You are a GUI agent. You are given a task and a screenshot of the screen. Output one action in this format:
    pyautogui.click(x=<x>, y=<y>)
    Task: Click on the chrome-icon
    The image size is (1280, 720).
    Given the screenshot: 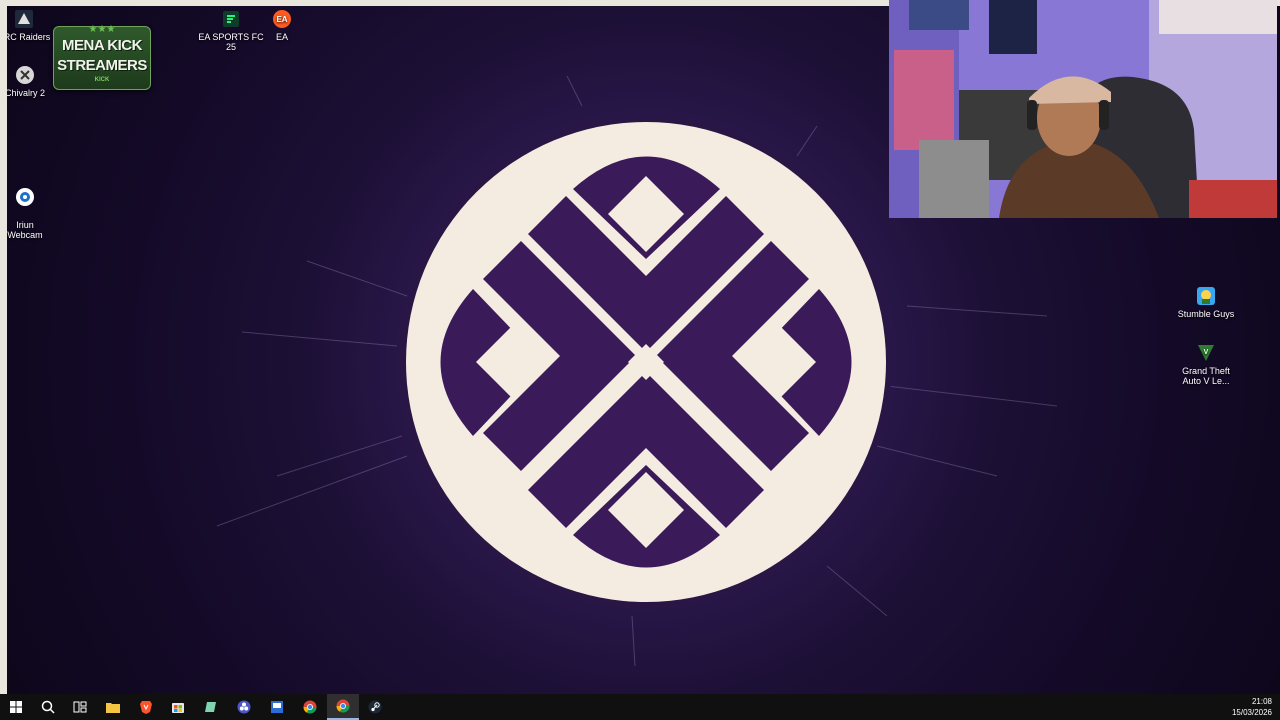 What is the action you would take?
    pyautogui.click(x=310, y=707)
    